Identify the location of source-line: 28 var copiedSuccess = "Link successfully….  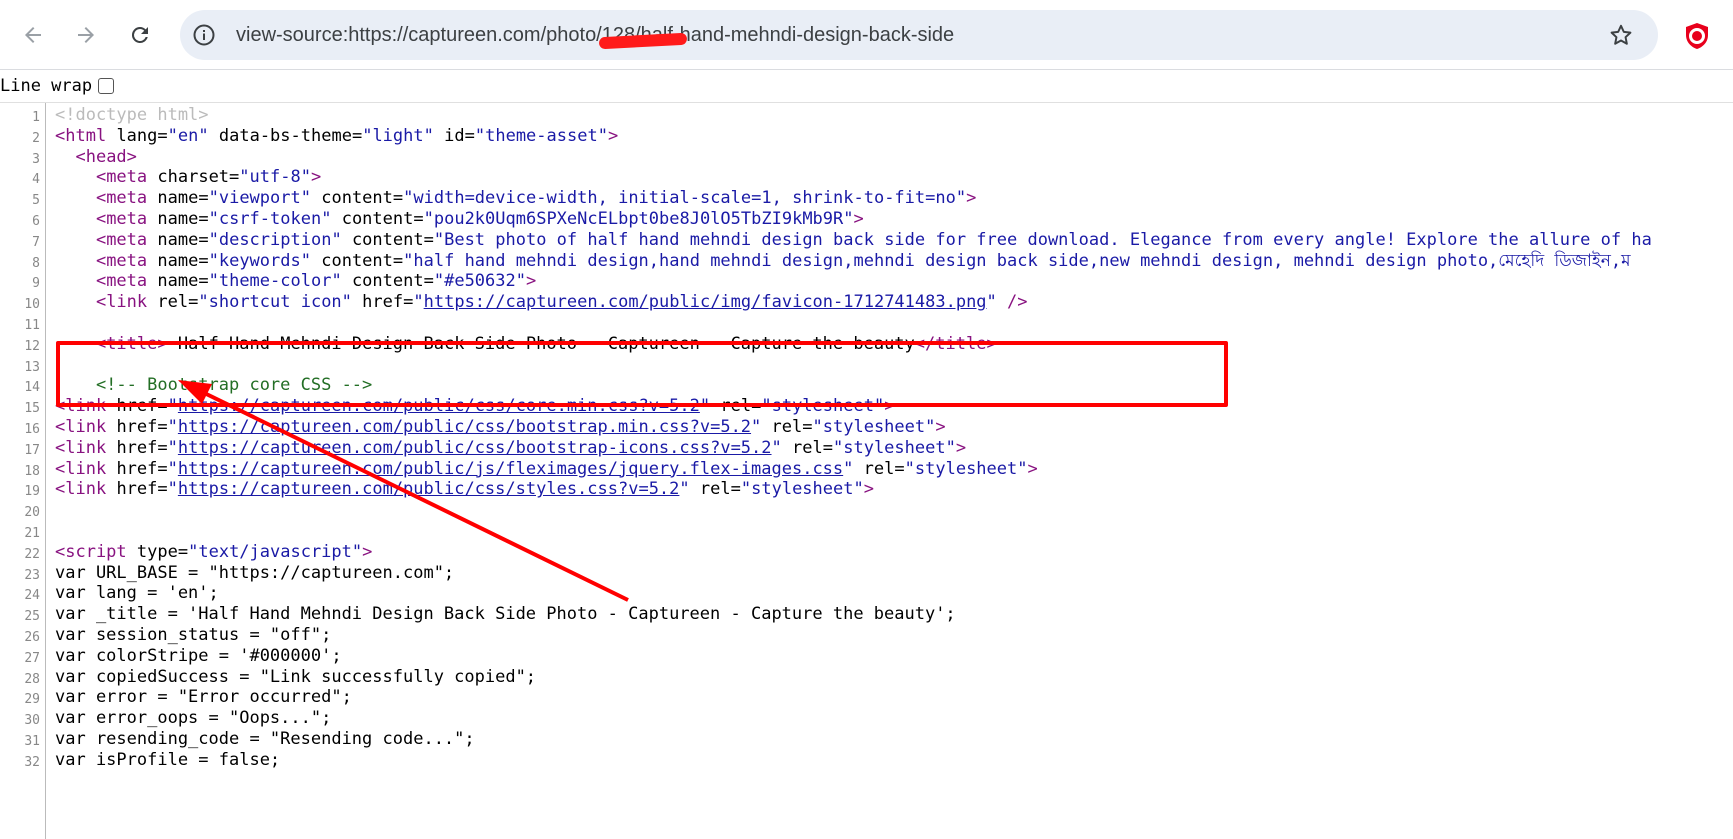
(866, 677).